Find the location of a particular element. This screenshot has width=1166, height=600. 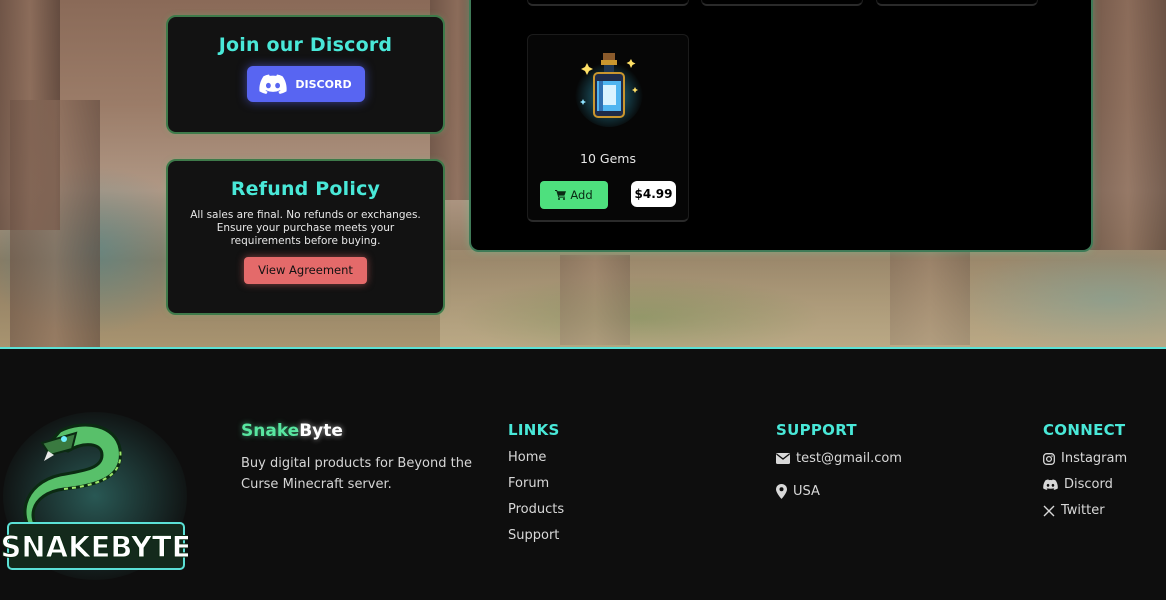

discord-card-title: Join our Discord is located at coordinates (305, 45).